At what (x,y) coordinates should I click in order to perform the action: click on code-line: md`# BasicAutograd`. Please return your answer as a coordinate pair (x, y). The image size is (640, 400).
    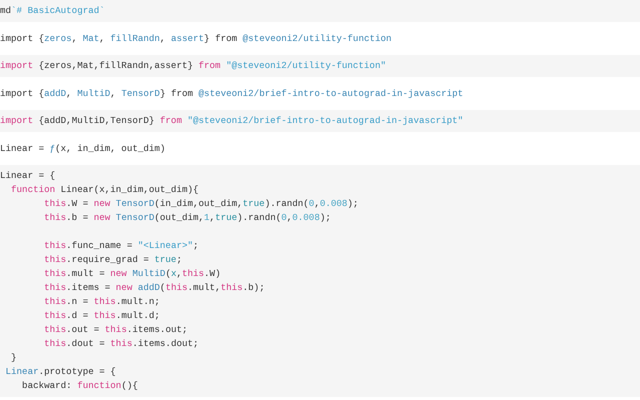
    Looking at the image, I should click on (53, 11).